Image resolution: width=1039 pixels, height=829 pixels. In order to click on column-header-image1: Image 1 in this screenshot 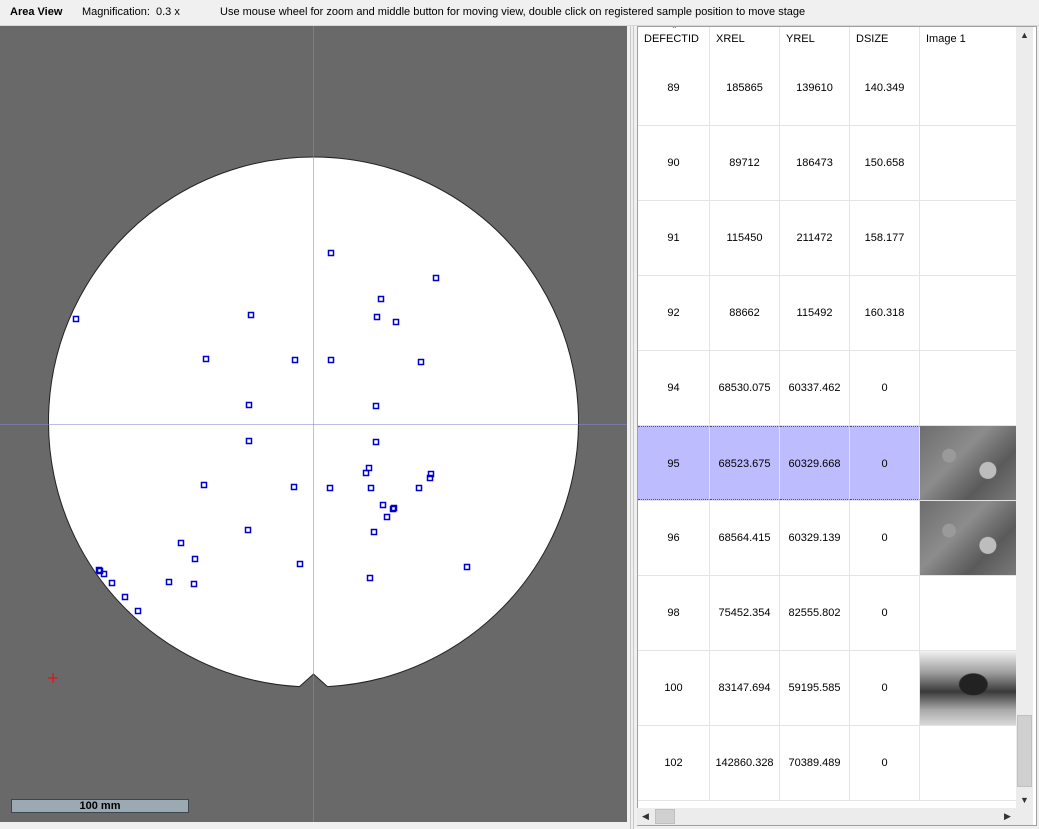, I will do `click(969, 39)`.